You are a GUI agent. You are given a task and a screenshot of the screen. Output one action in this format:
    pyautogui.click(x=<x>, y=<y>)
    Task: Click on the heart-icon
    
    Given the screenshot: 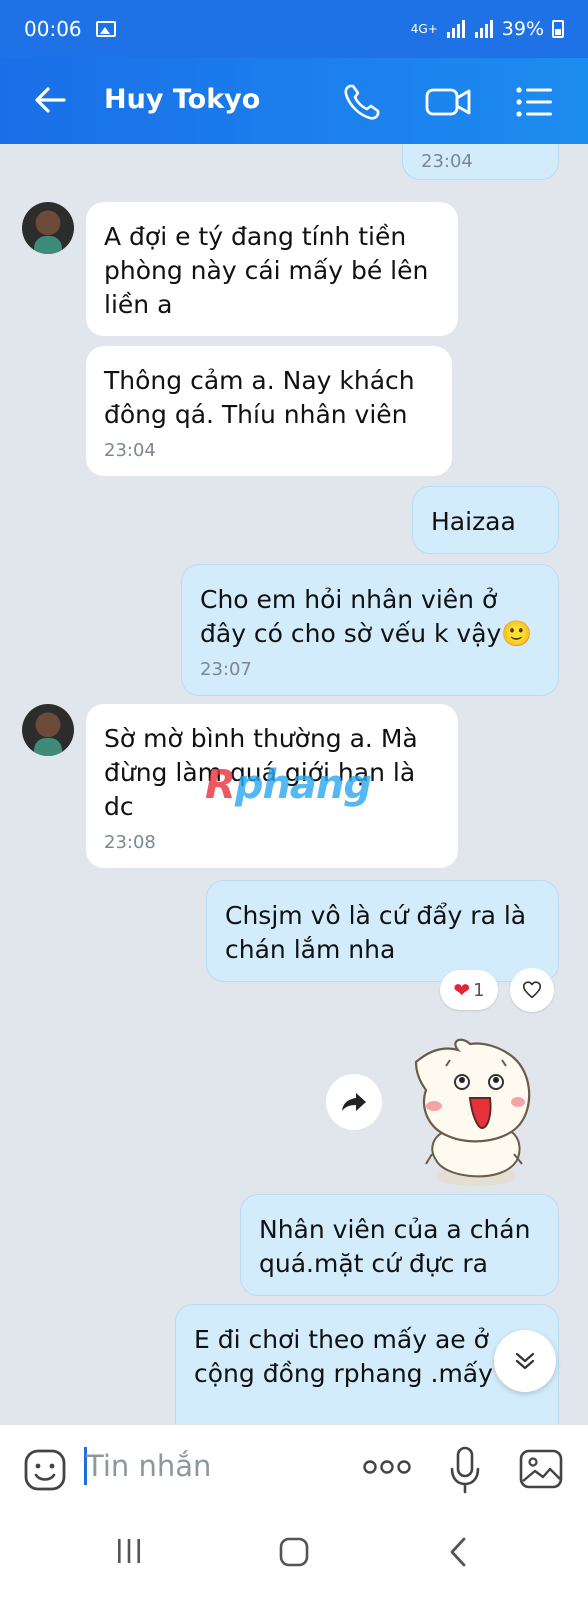 What is the action you would take?
    pyautogui.click(x=532, y=990)
    